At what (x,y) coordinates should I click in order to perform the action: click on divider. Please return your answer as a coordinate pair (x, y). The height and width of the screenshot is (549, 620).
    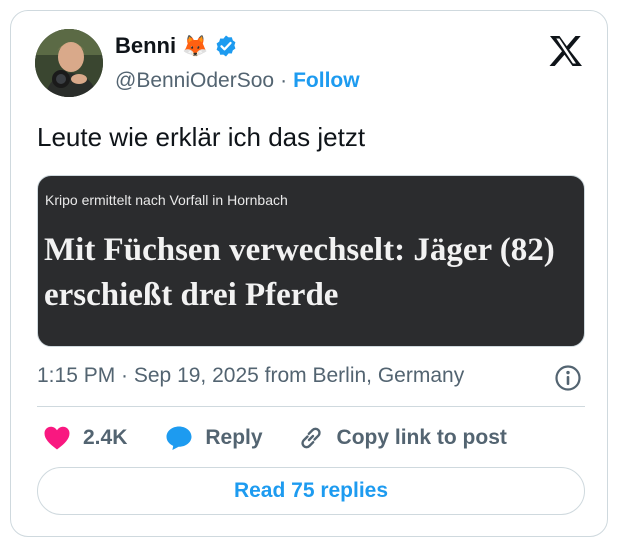
    Looking at the image, I should click on (311, 406).